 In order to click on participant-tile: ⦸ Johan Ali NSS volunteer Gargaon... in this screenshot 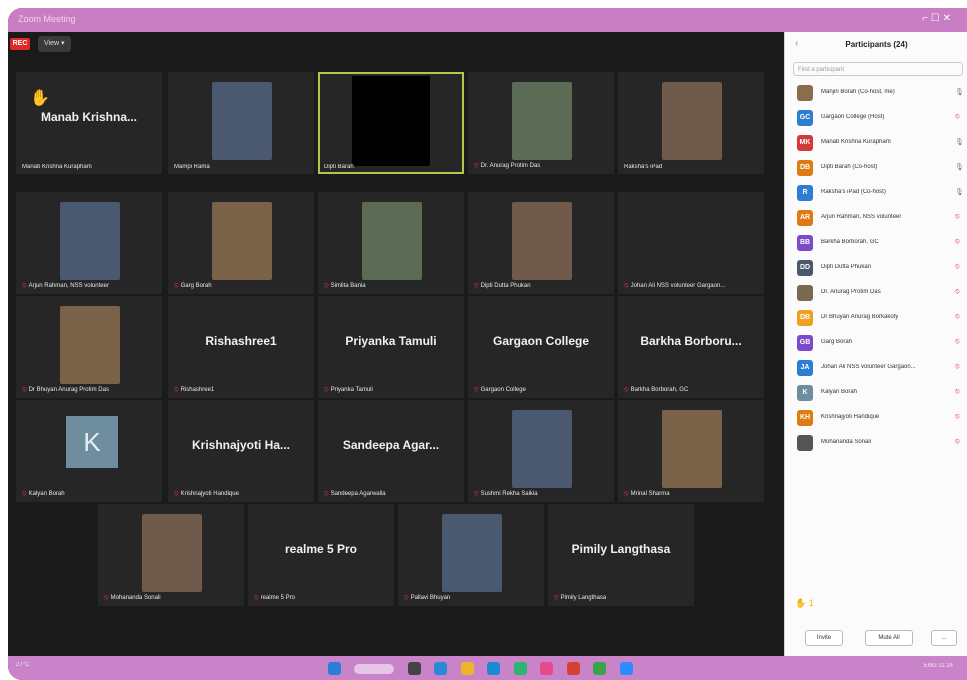, I will do `click(691, 243)`.